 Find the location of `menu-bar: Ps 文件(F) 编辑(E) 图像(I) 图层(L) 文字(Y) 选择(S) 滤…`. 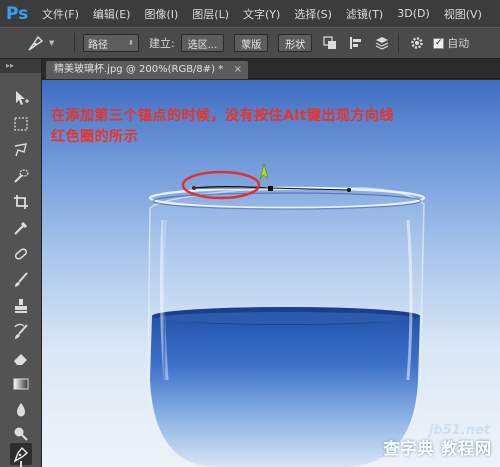

menu-bar: Ps 文件(F) 编辑(E) 图像(I) 图层(L) 文字(Y) 选择(S) 滤… is located at coordinates (250, 13).